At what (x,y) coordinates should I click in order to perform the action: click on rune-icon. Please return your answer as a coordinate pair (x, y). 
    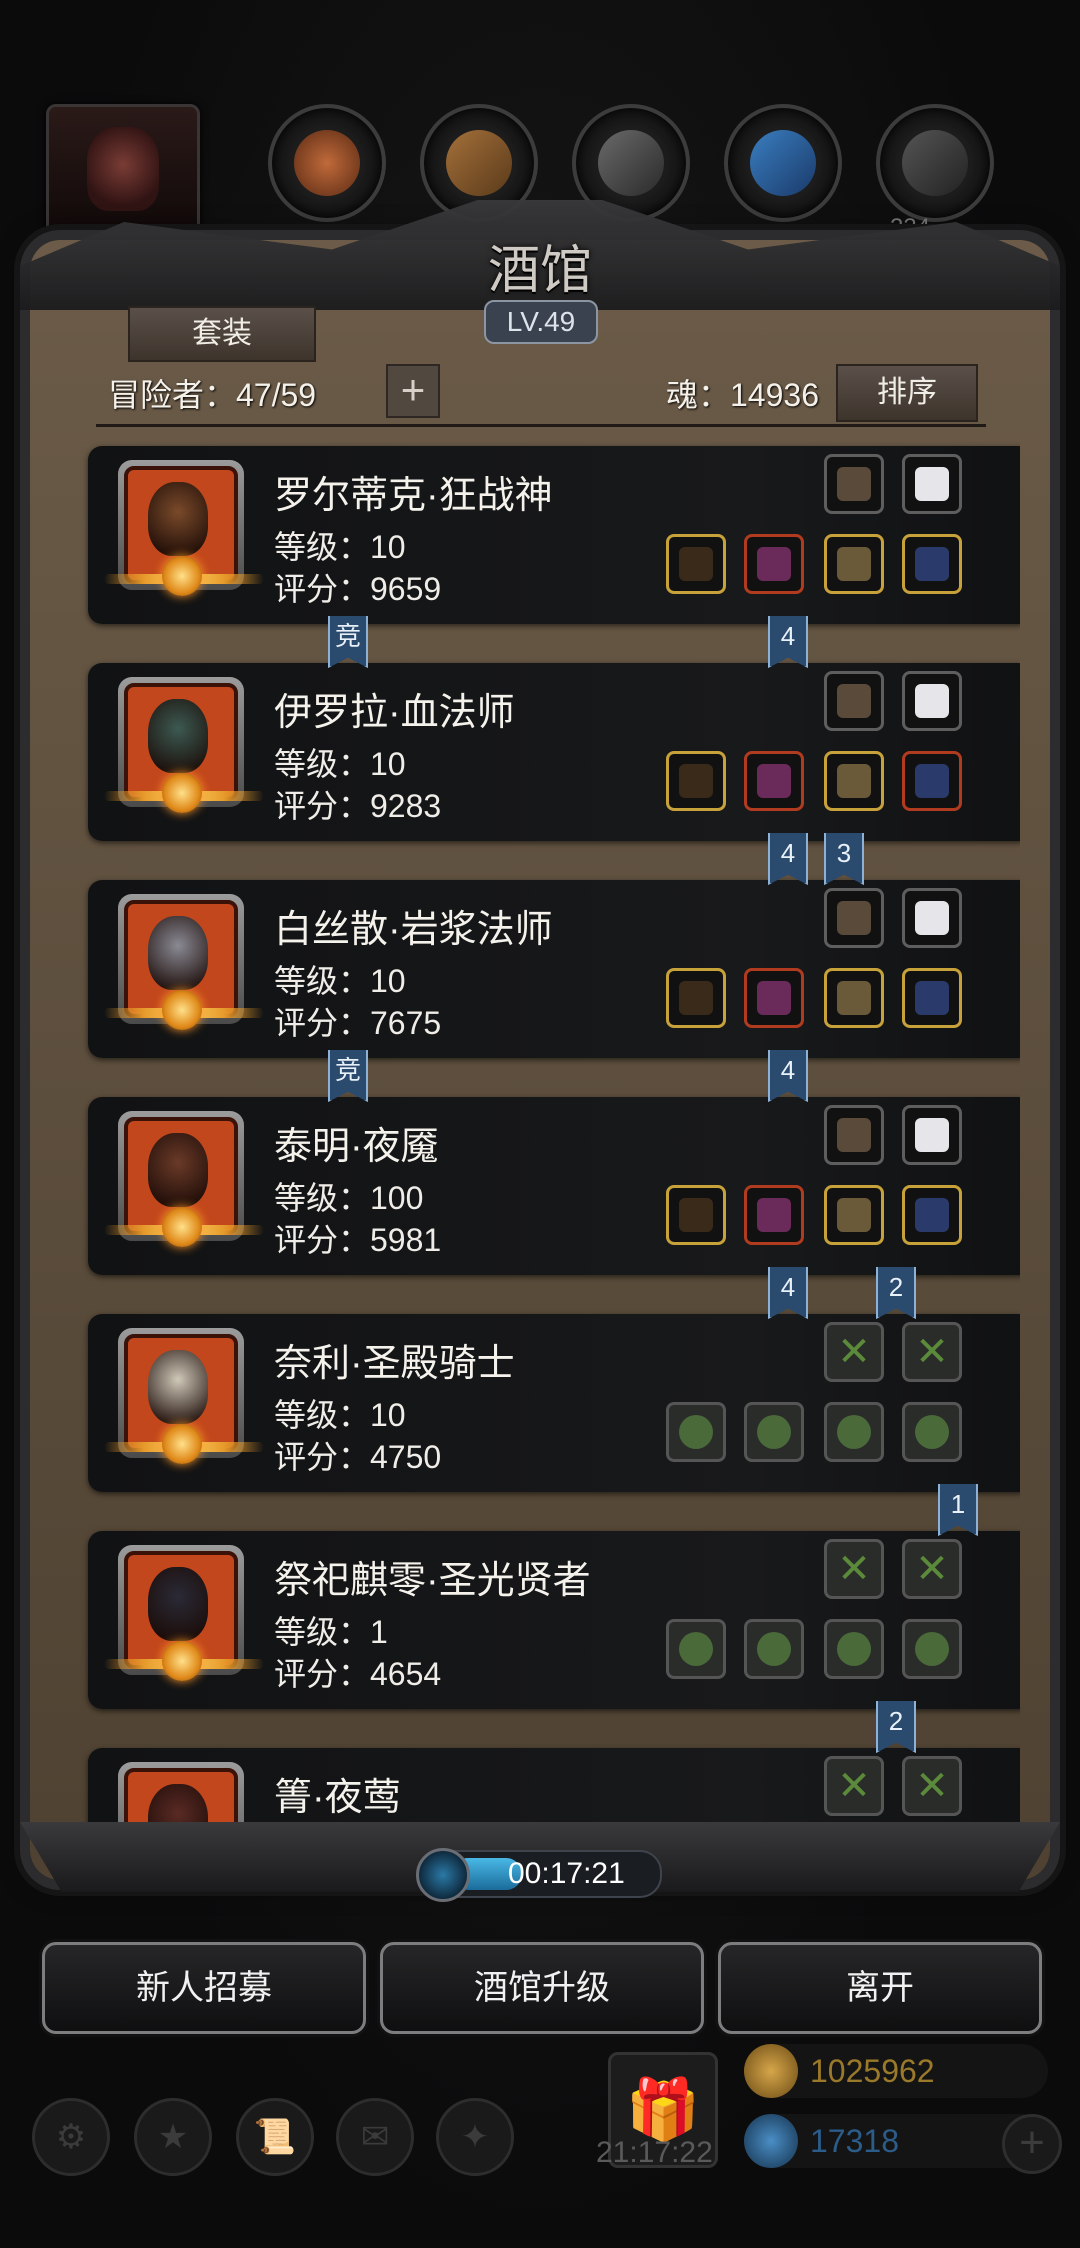
    Looking at the image, I should click on (854, 564).